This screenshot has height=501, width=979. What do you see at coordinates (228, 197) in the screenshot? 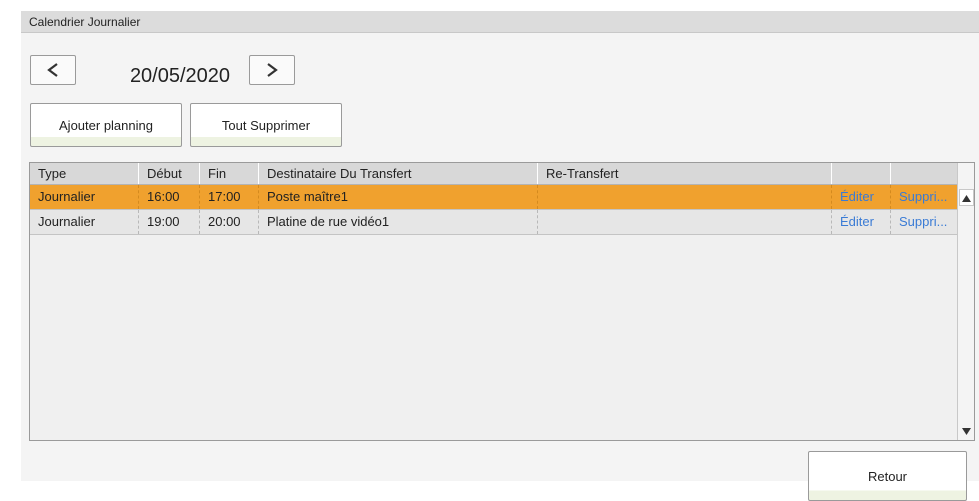
I see `cell-end: 17:00` at bounding box center [228, 197].